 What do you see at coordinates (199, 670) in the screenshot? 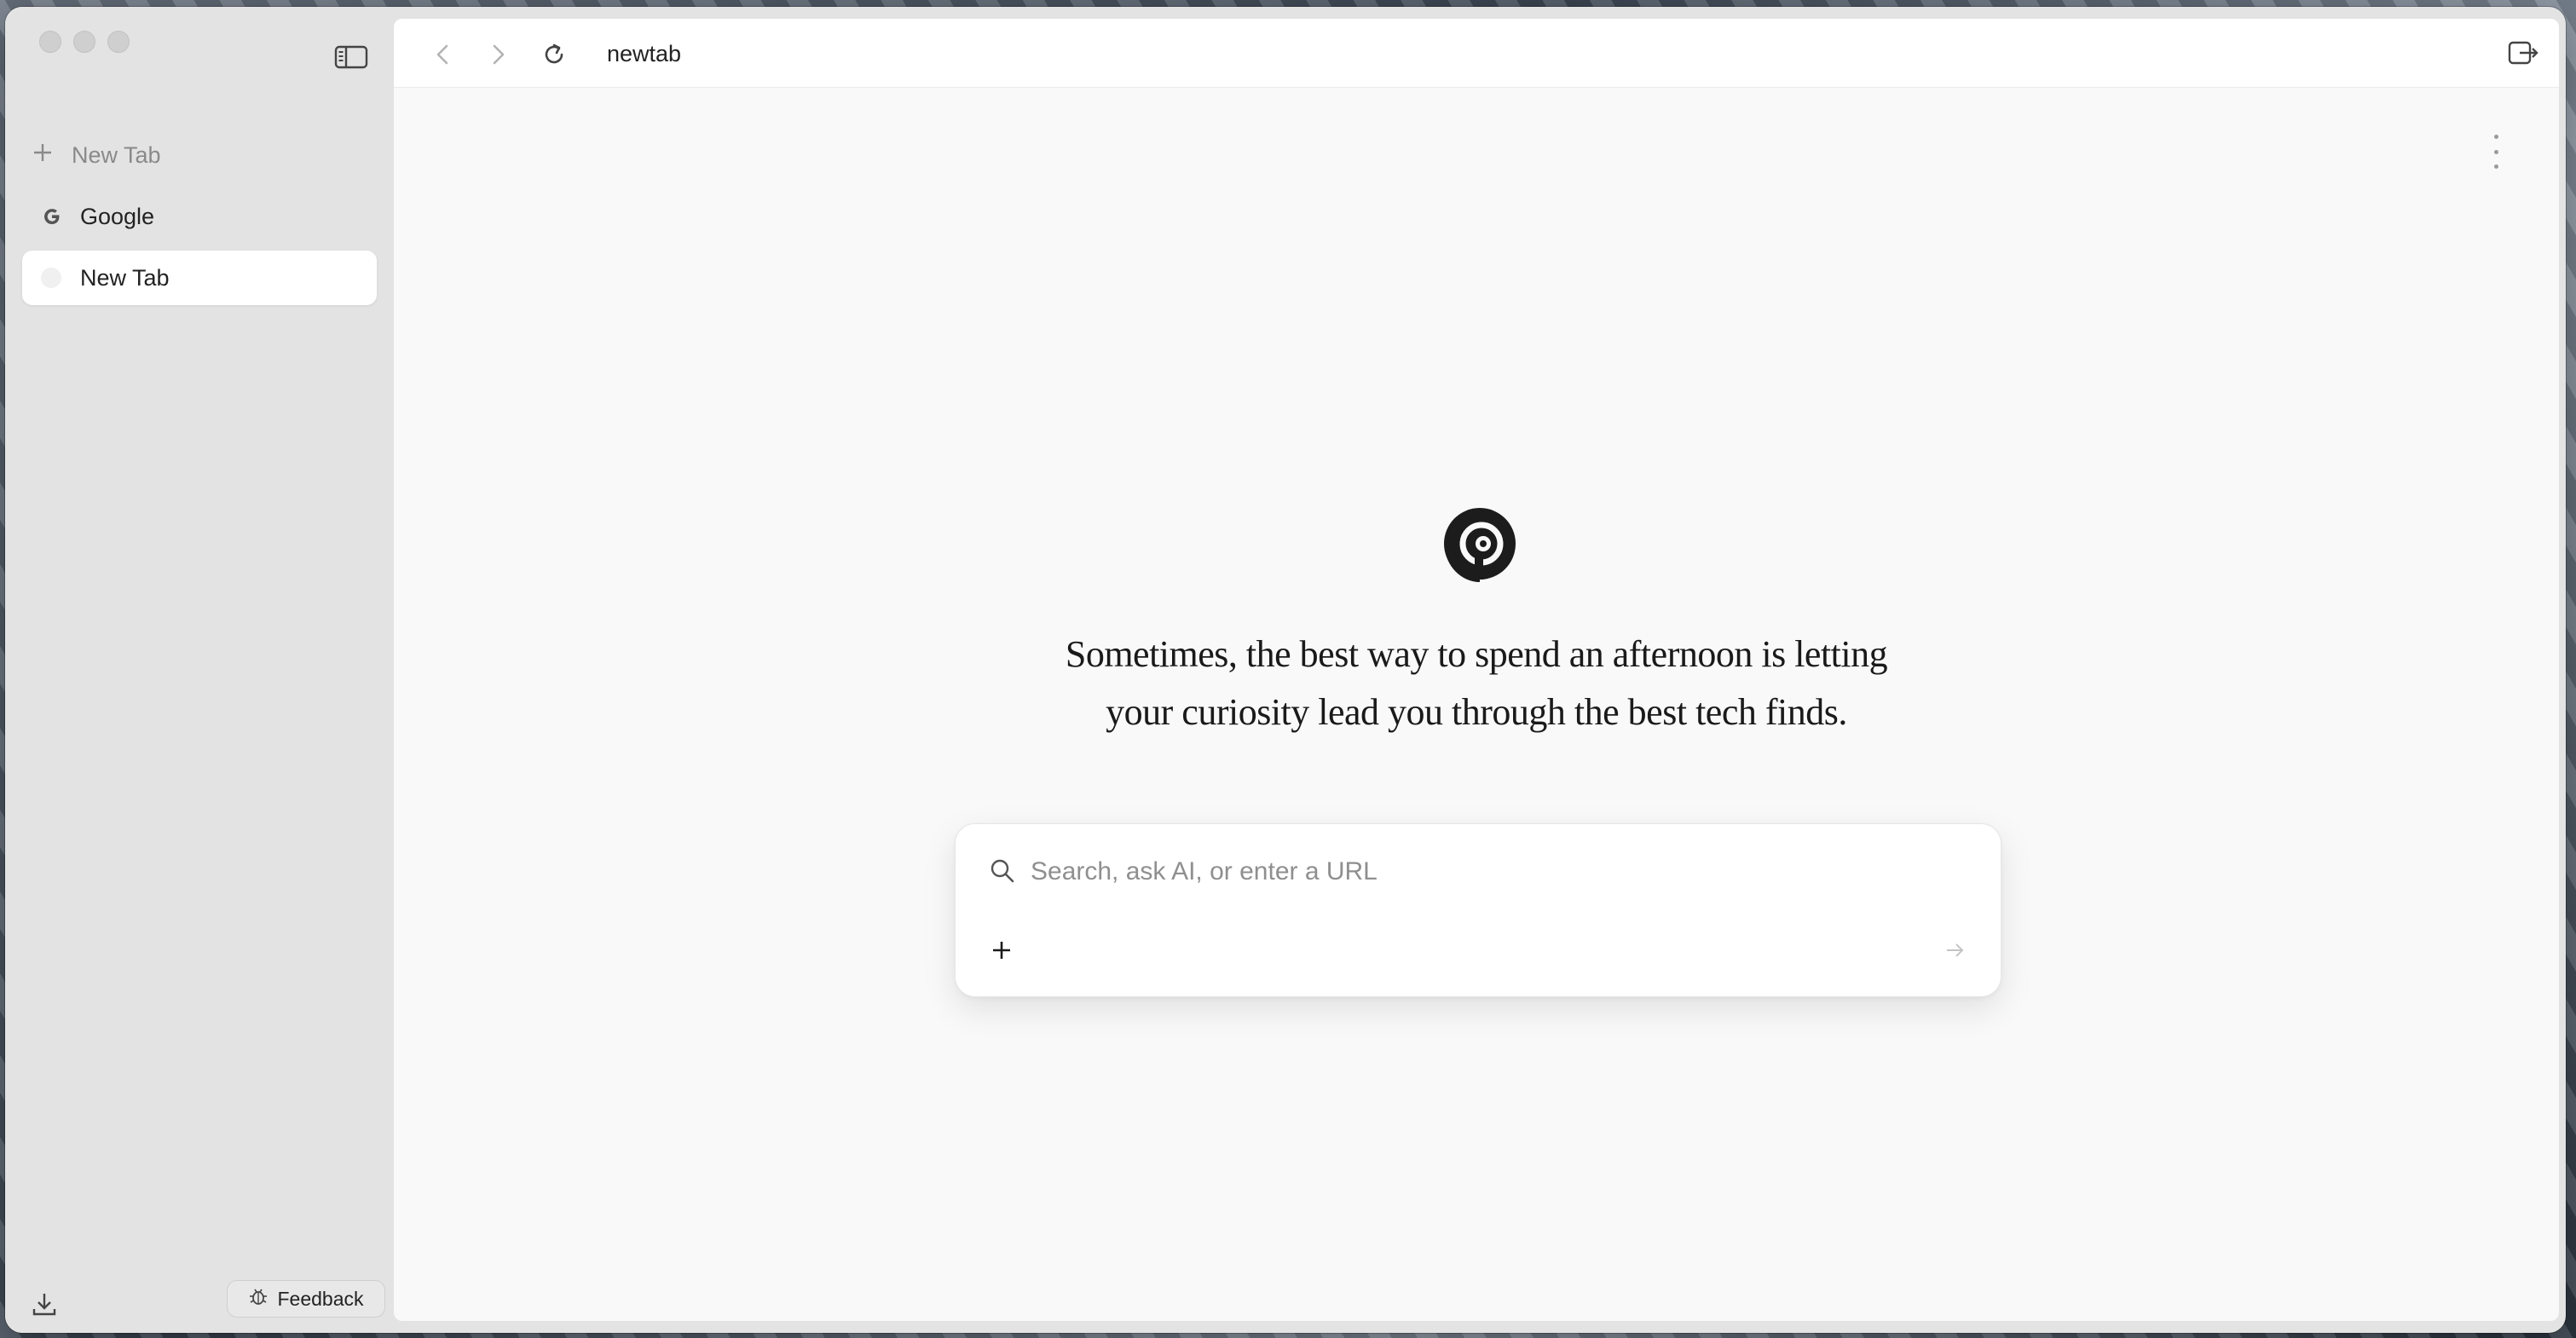
I see `sidebar: New Tab Google New Tab Feedback` at bounding box center [199, 670].